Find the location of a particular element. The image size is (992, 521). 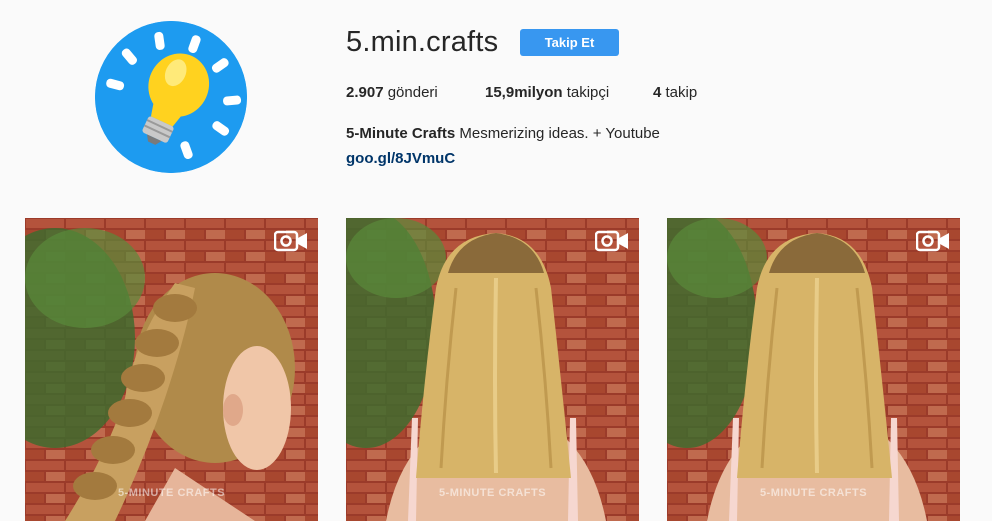

lightbulb-icon is located at coordinates (171, 97).